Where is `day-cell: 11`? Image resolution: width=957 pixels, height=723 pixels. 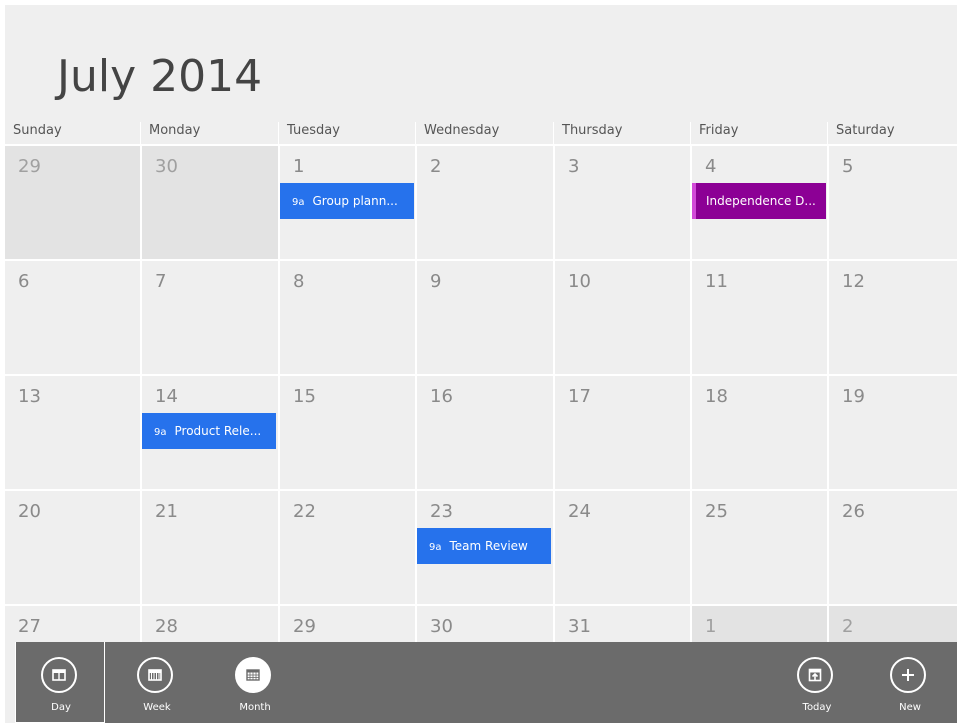 day-cell: 11 is located at coordinates (758, 316).